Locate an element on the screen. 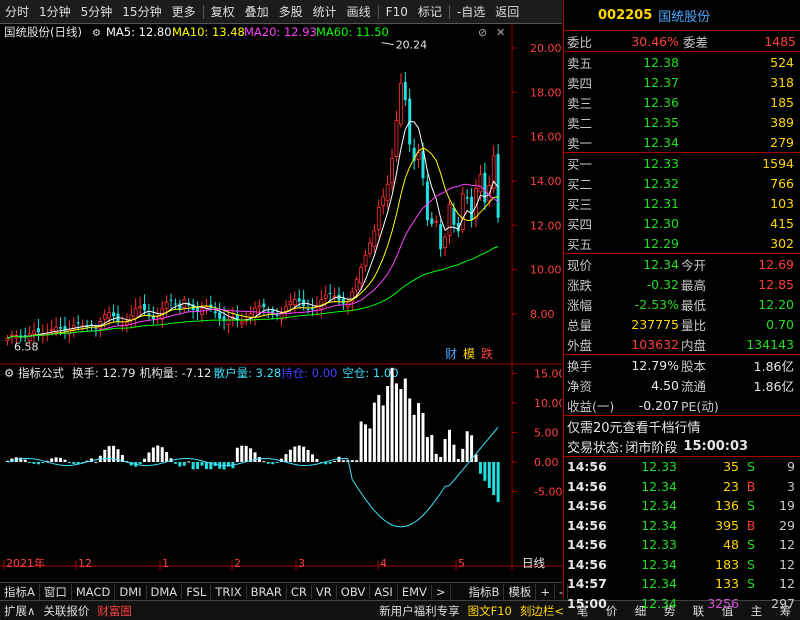 This screenshot has height=620, width=800. indicator-tab-16: + is located at coordinates (546, 591).